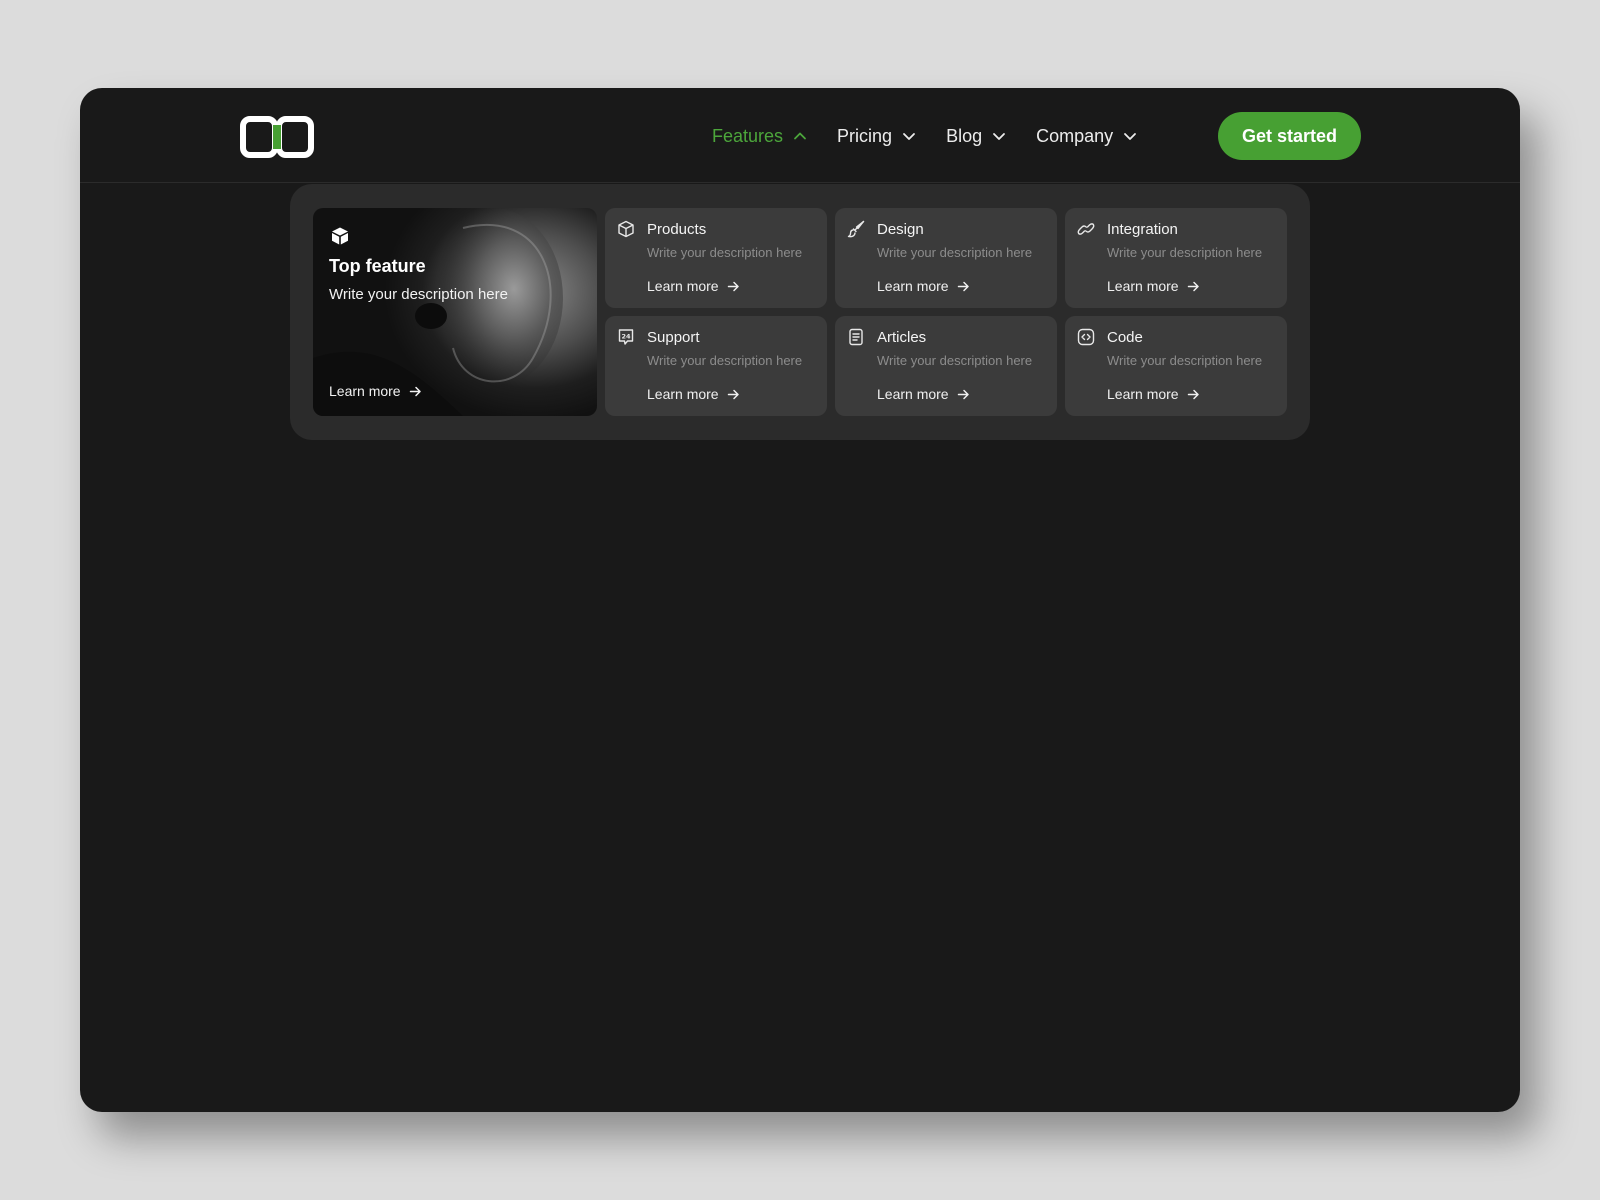 Image resolution: width=1600 pixels, height=1200 pixels. I want to click on svg-text: 24, so click(626, 337).